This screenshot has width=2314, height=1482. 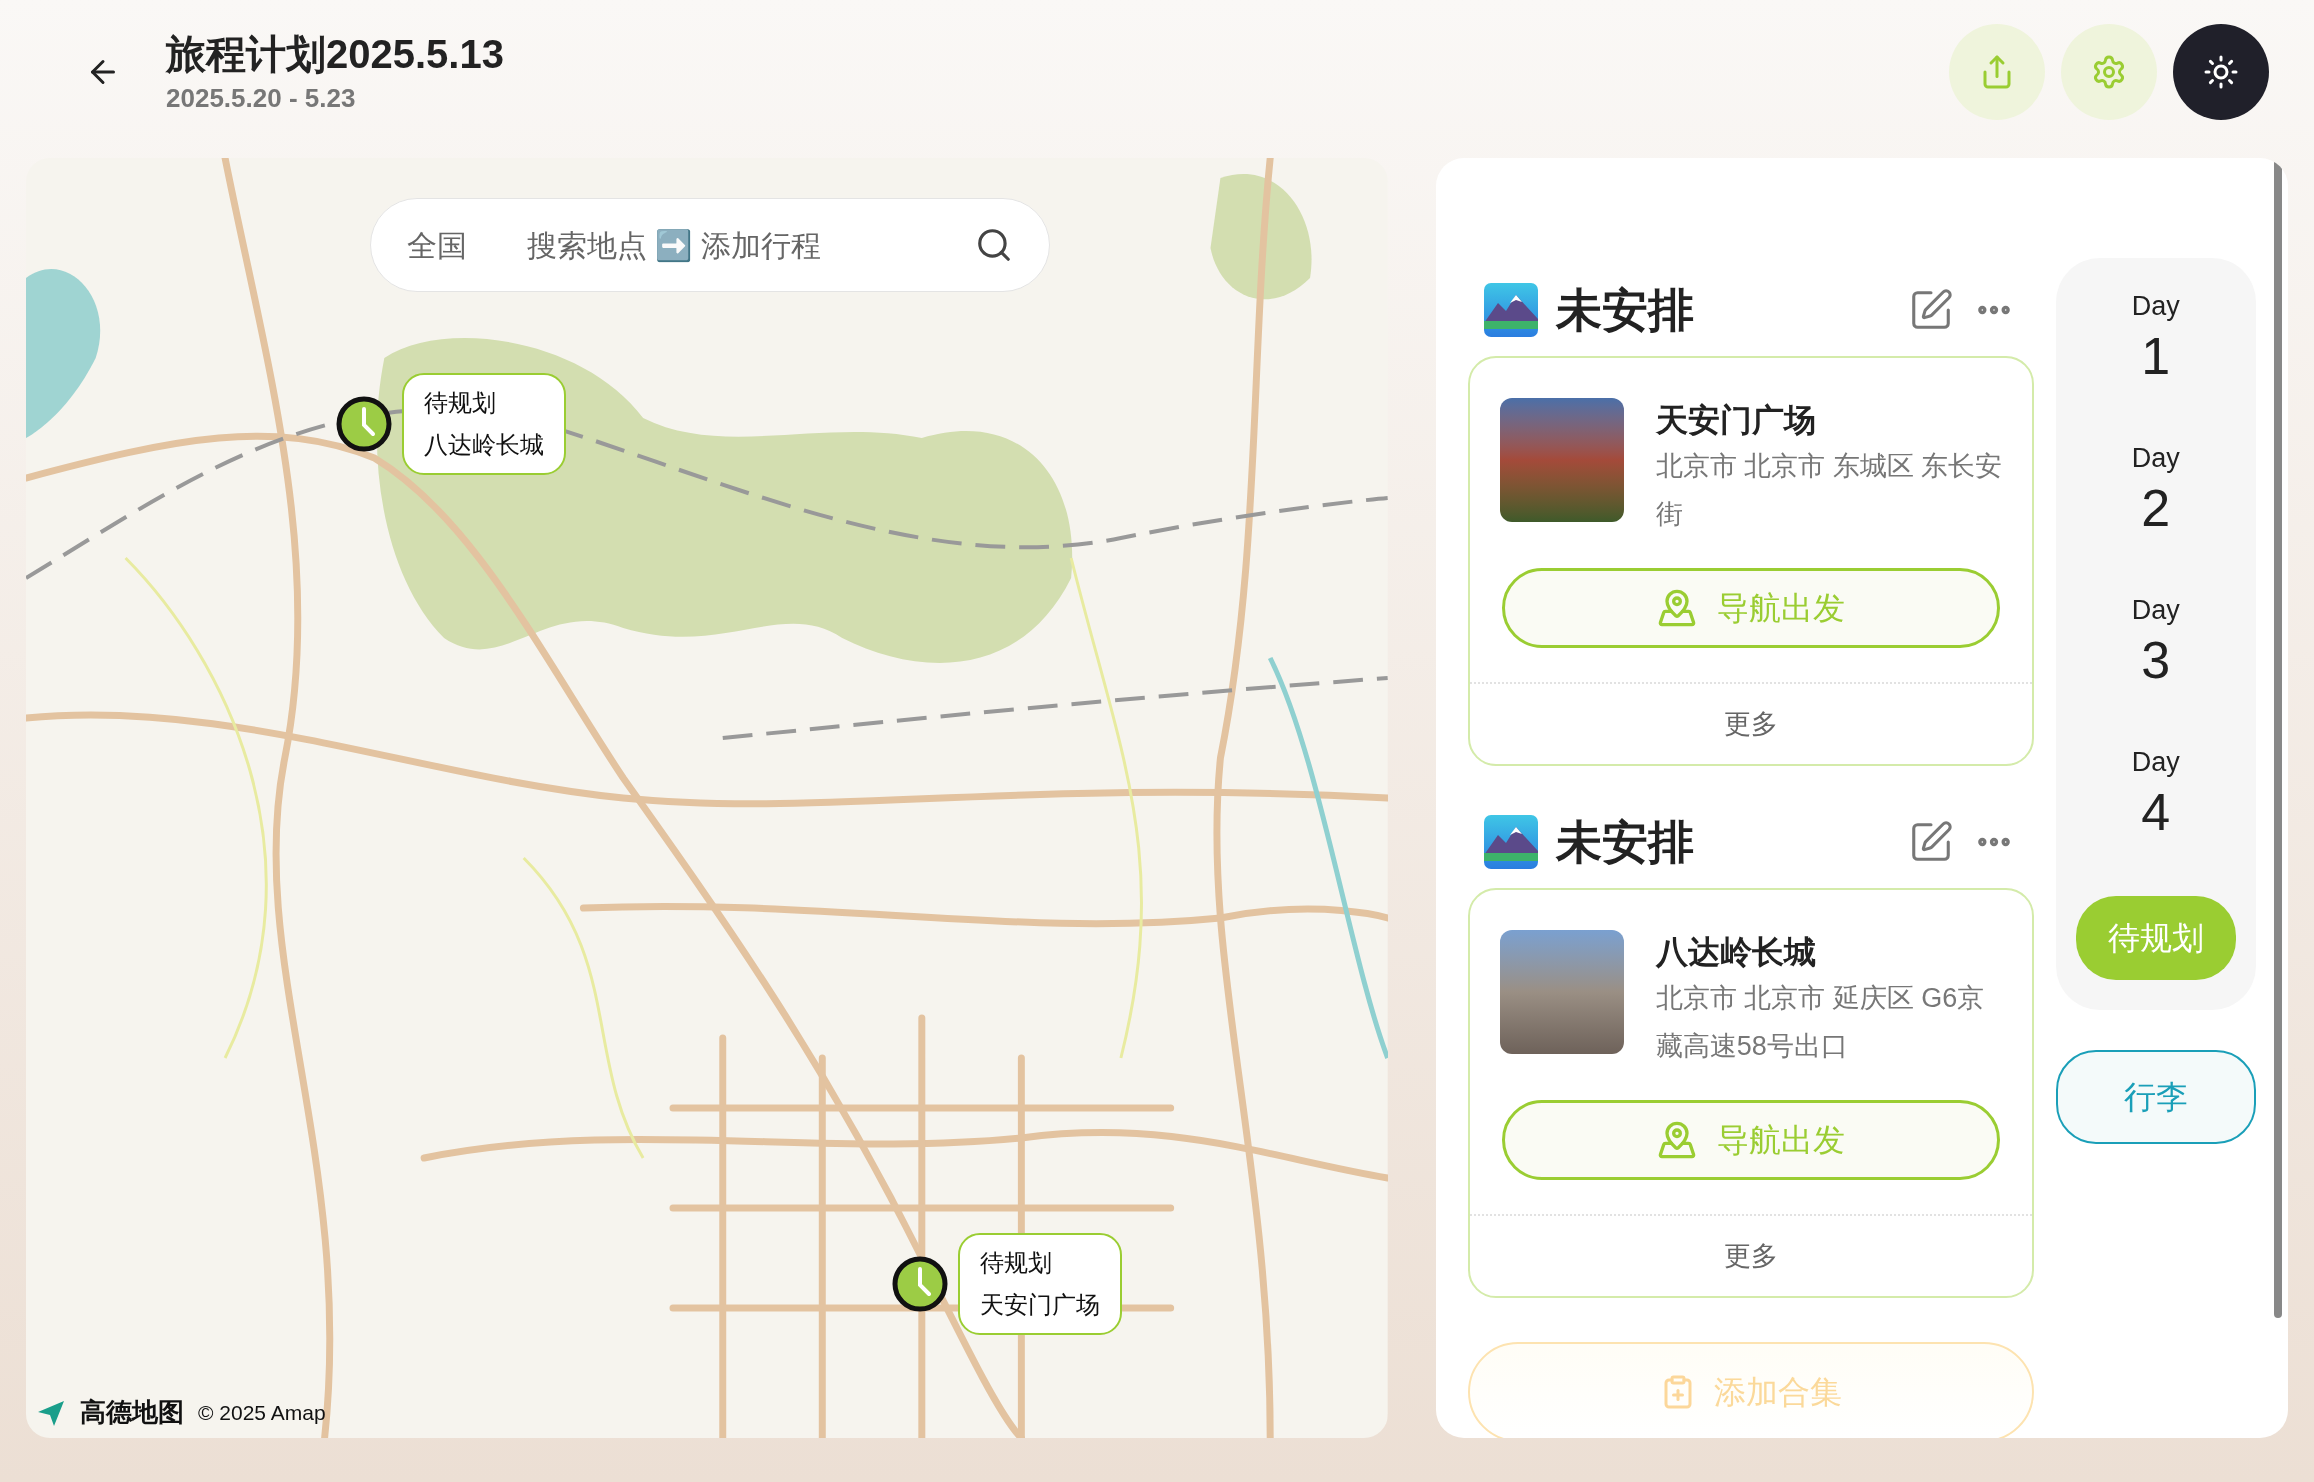 I want to click on day-tab: Day 4, so click(x=2155, y=794).